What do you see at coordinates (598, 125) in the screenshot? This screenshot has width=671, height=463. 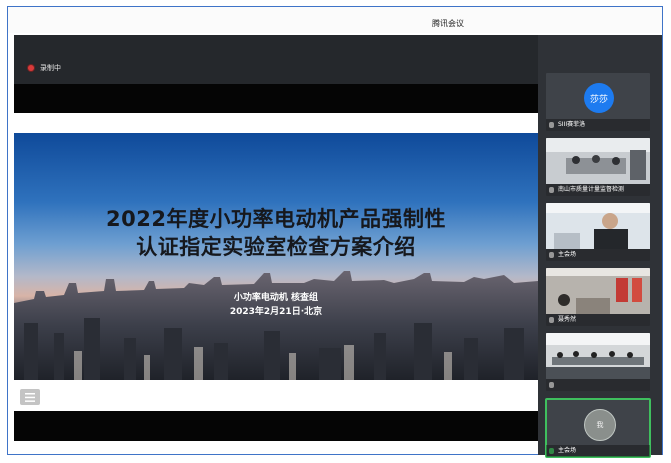 I see `participant-name: SIII赛菲洛` at bounding box center [598, 125].